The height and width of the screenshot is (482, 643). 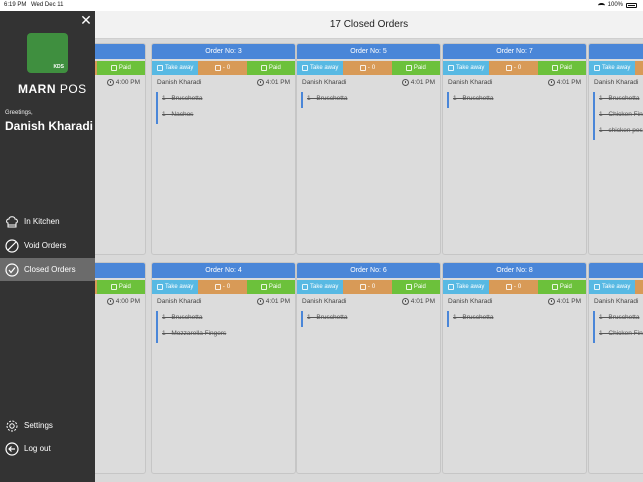 I want to click on nav-in-kitchen: In Kitchen, so click(x=47, y=221).